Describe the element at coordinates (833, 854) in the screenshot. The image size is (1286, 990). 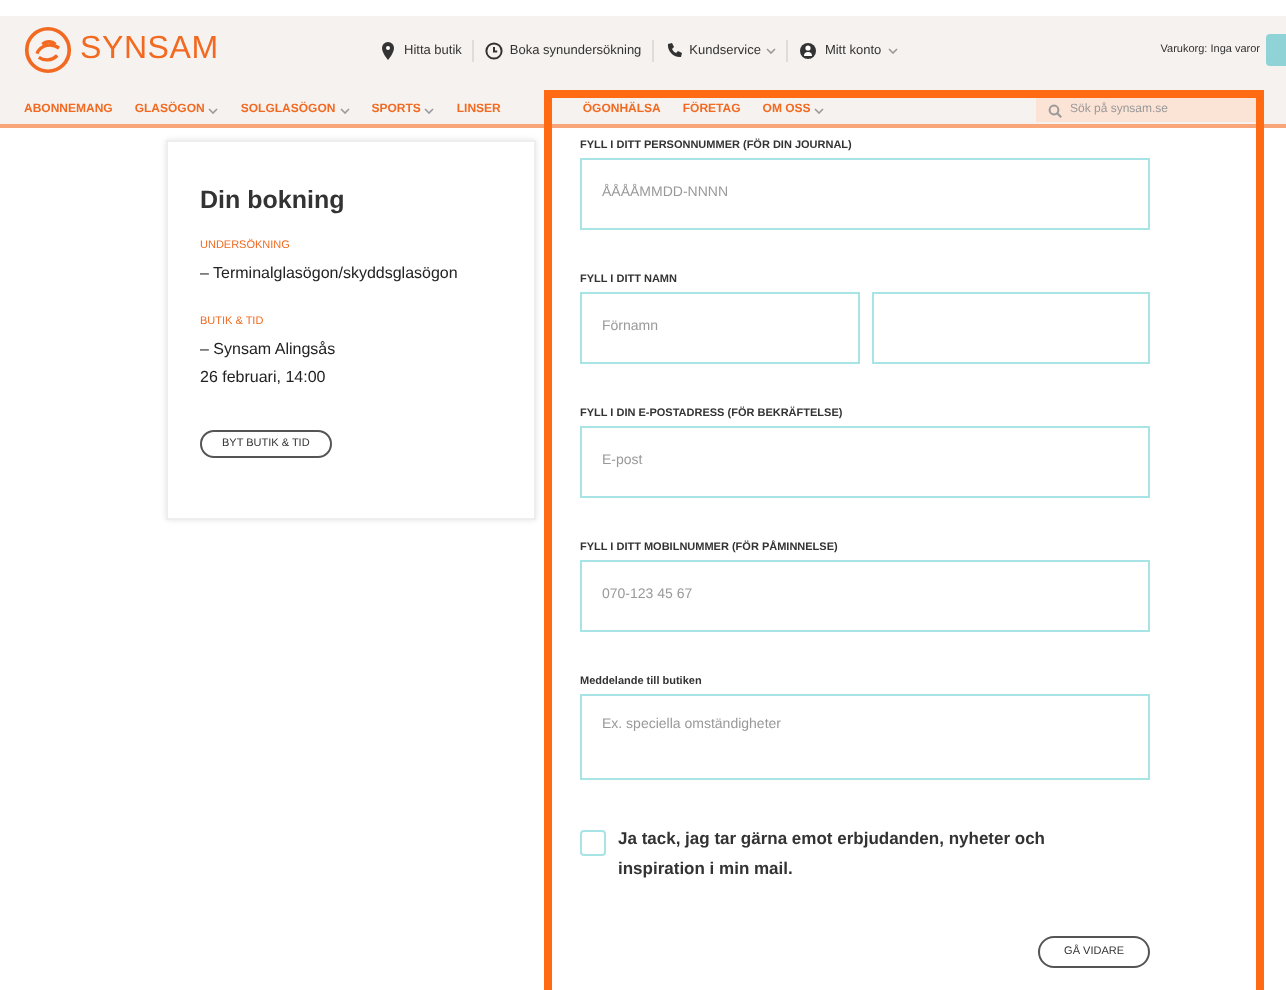
I see `consent-text: Ja tack, jag tar gärna emot erbjudanden, nyheter och inspiration i min mail.` at that location.